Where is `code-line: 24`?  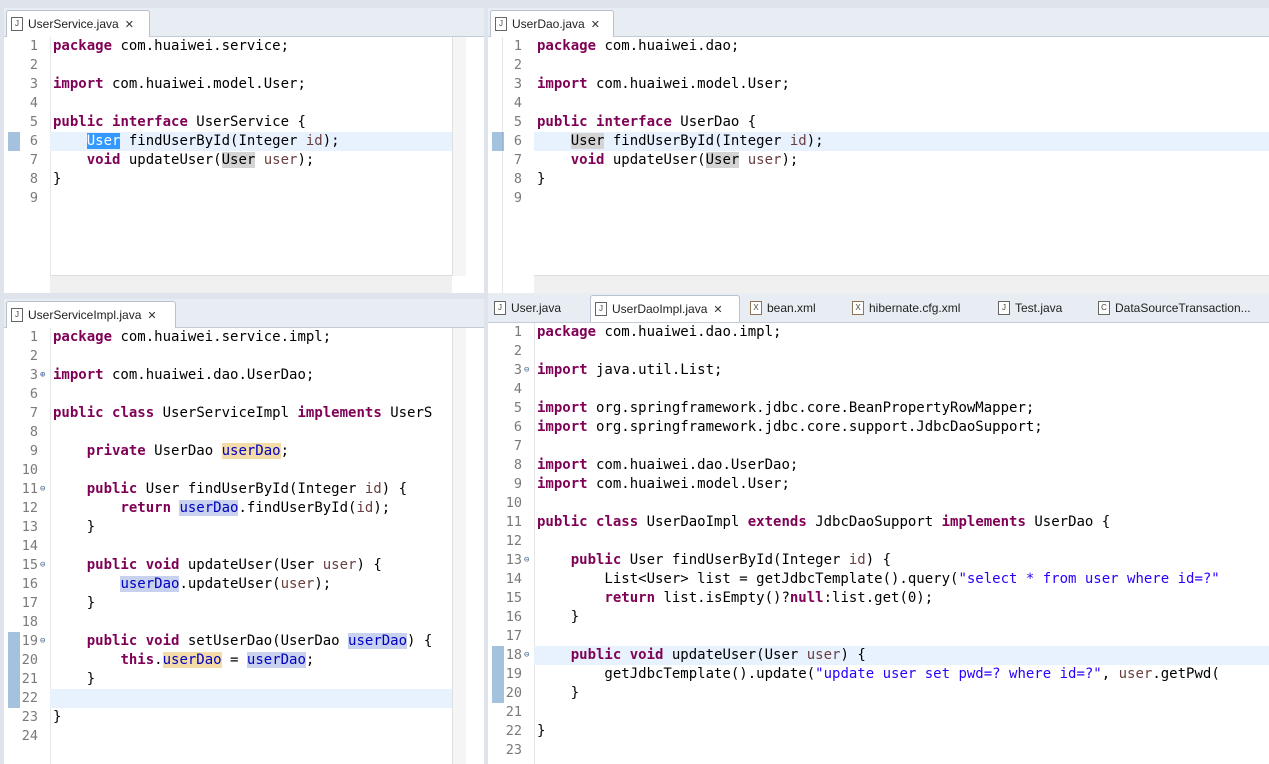
code-line: 24 is located at coordinates (234, 736).